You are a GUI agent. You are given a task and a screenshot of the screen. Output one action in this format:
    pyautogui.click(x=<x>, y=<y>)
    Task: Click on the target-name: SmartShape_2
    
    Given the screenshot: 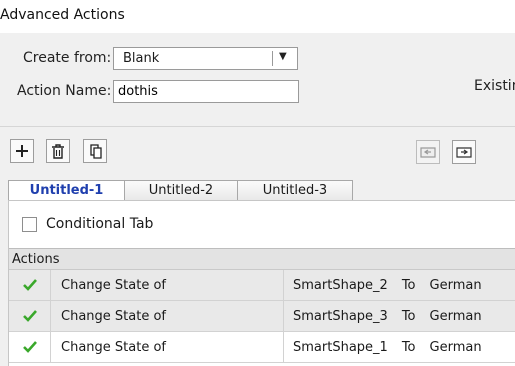 What is the action you would take?
    pyautogui.click(x=340, y=285)
    